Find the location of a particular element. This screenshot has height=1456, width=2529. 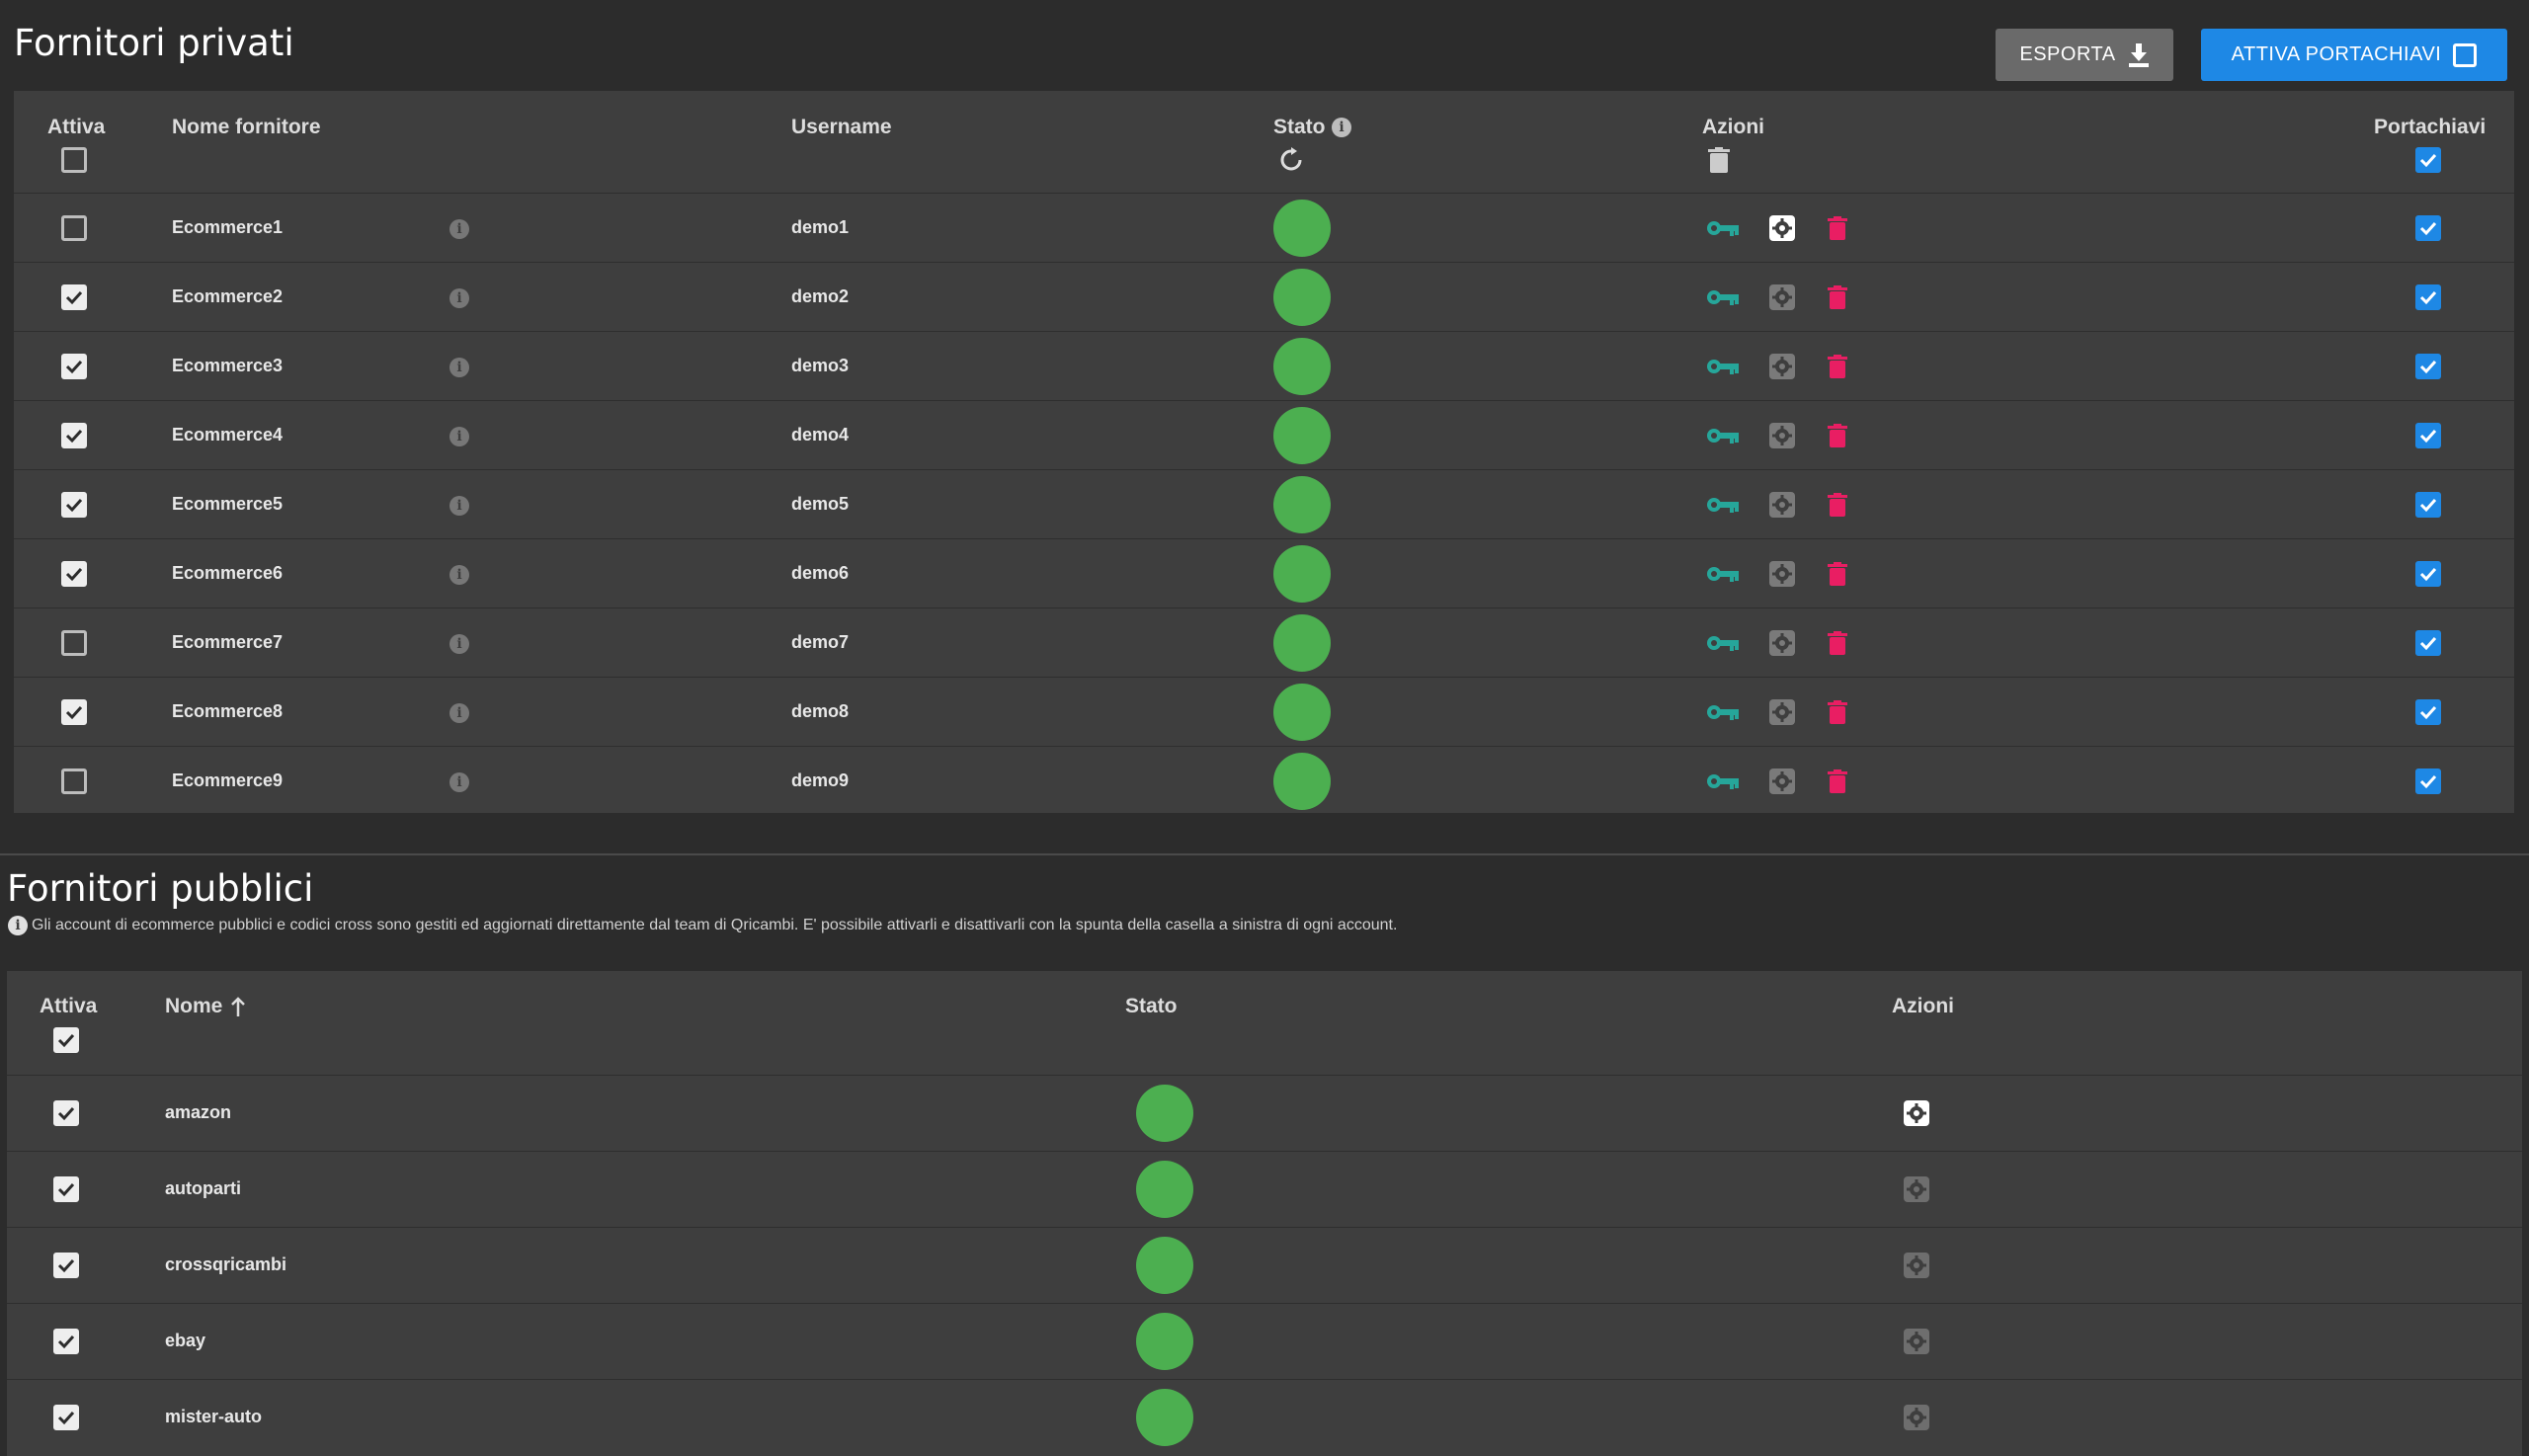

select-all-checkbox is located at coordinates (74, 160).